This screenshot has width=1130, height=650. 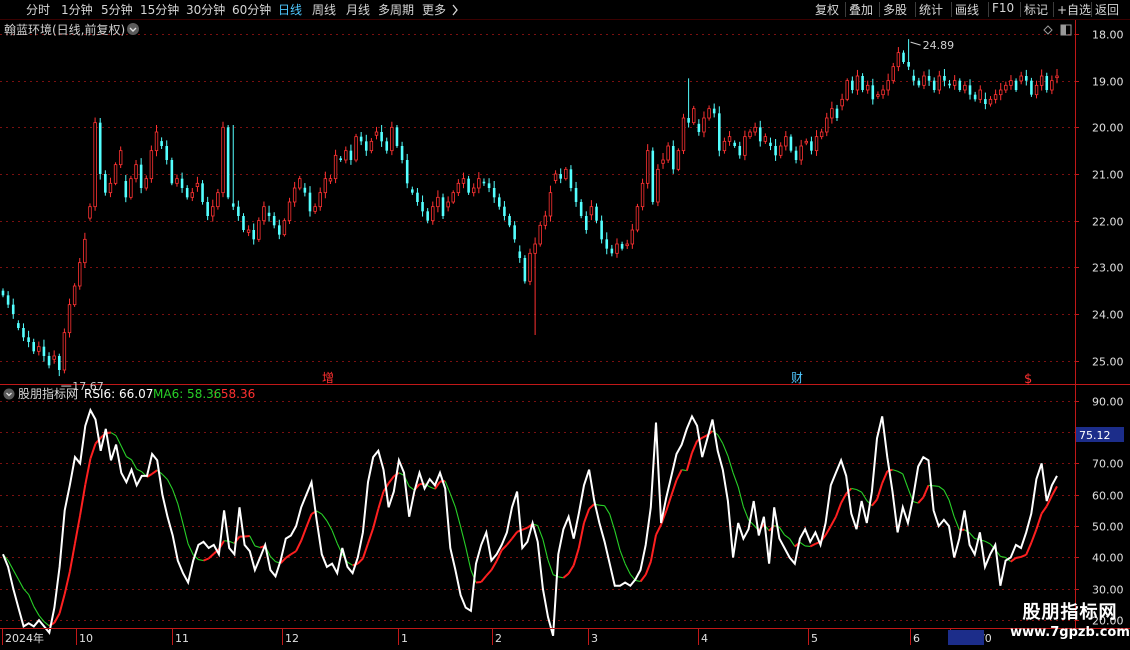 I want to click on period-monthly: 月线, so click(x=358, y=9).